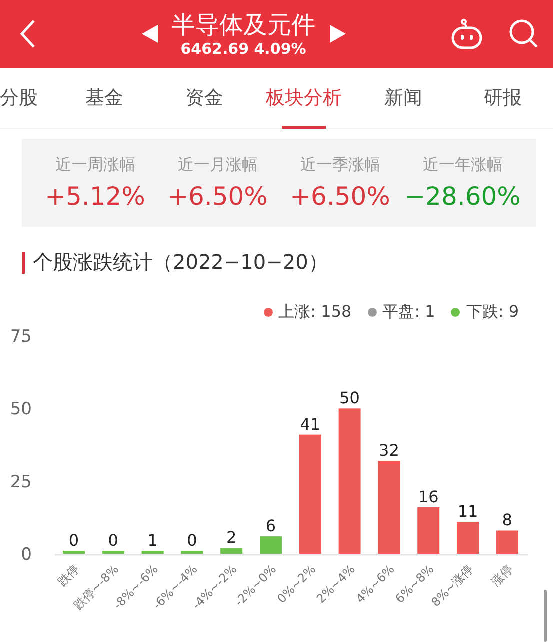 This screenshot has height=642, width=553. What do you see at coordinates (271, 526) in the screenshot?
I see `bar-value-label: 6` at bounding box center [271, 526].